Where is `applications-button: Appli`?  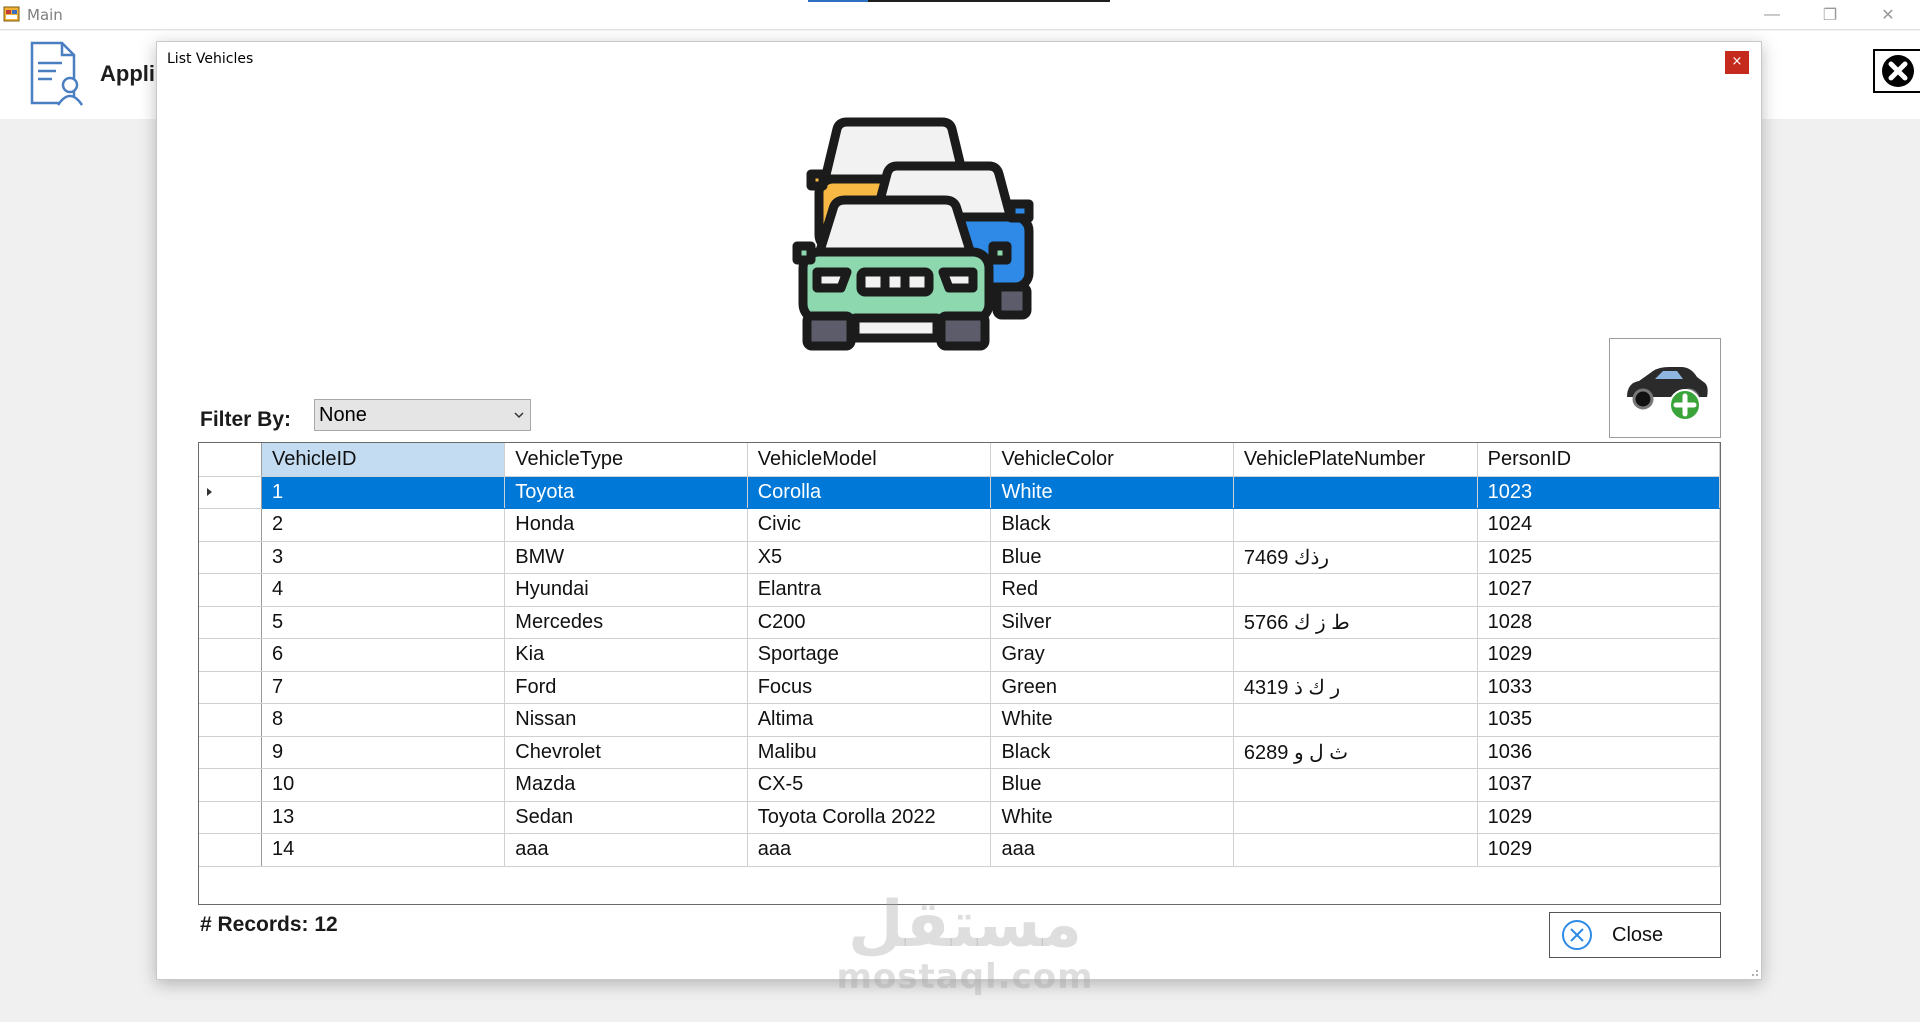 applications-button: Appli is located at coordinates (90, 74).